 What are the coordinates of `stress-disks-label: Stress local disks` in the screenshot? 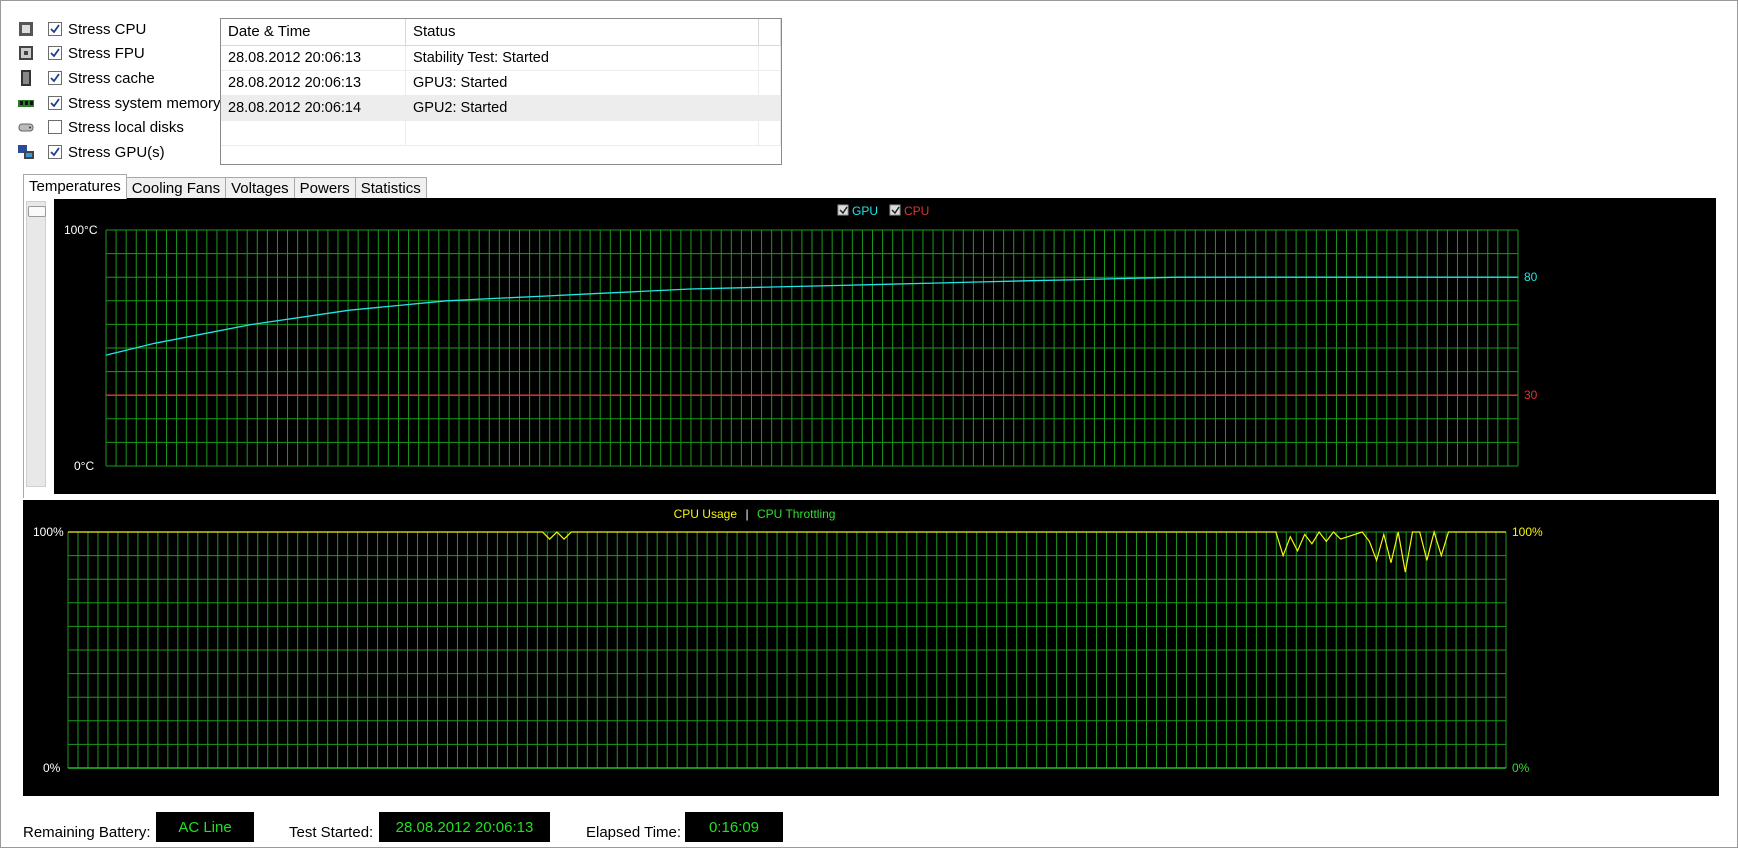 It's located at (126, 127).